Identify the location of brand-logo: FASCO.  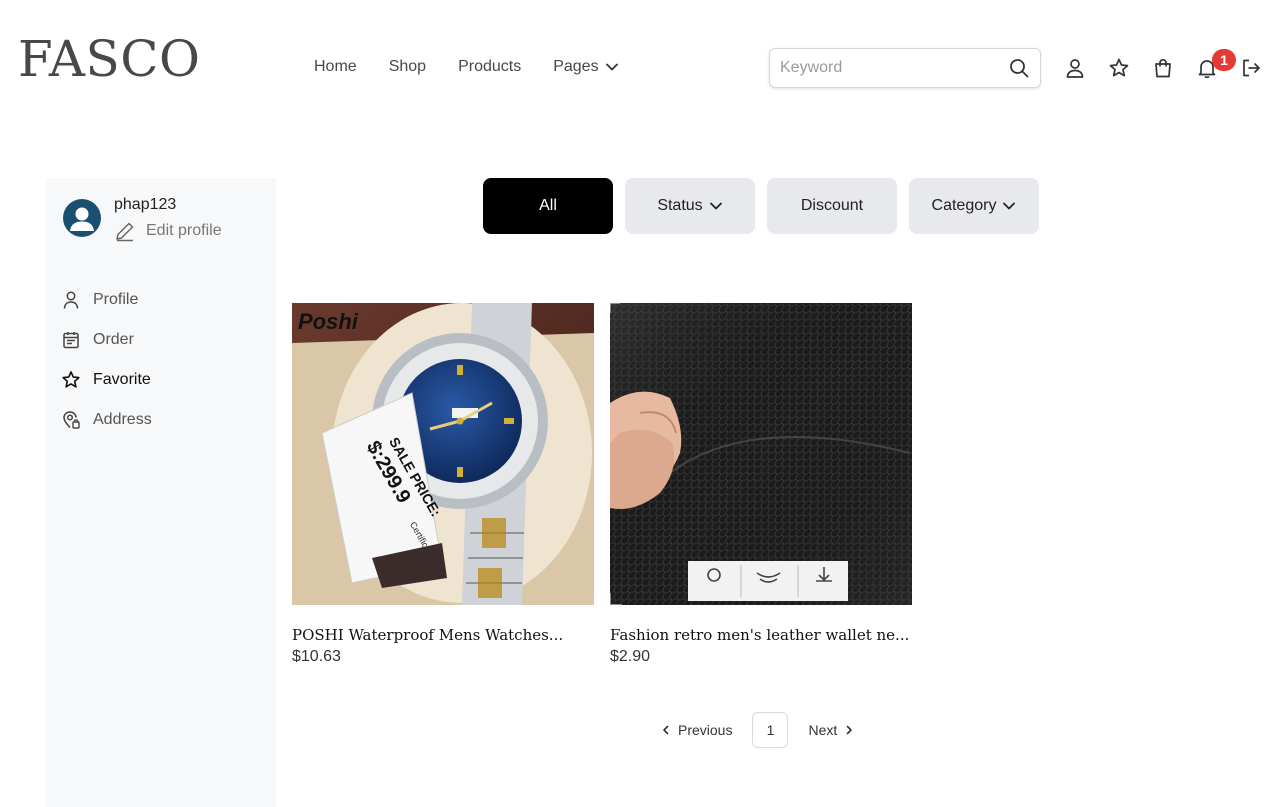
(109, 59).